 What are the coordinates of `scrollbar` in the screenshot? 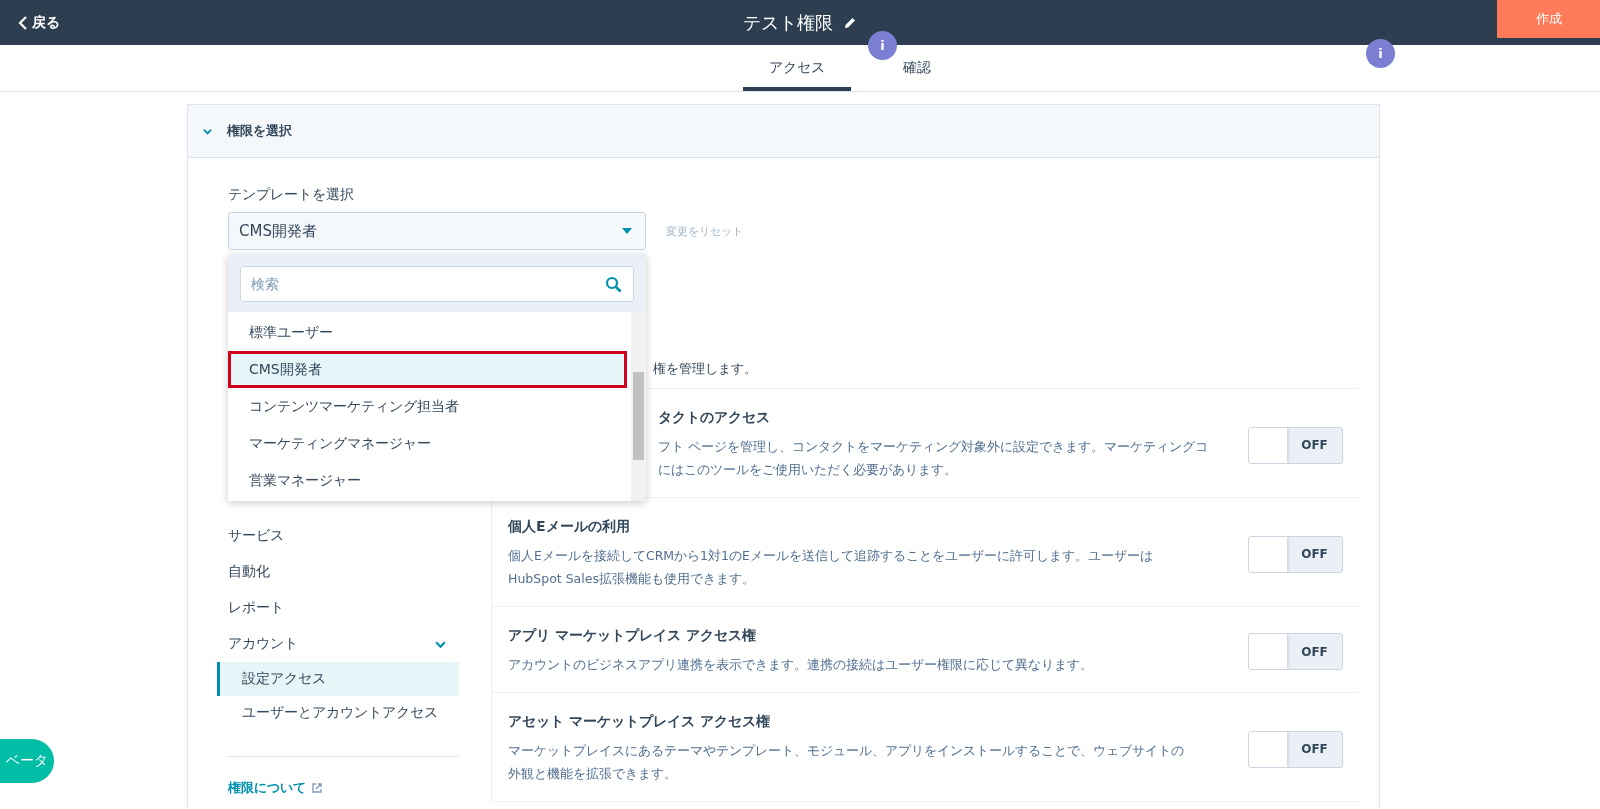 It's located at (638, 406).